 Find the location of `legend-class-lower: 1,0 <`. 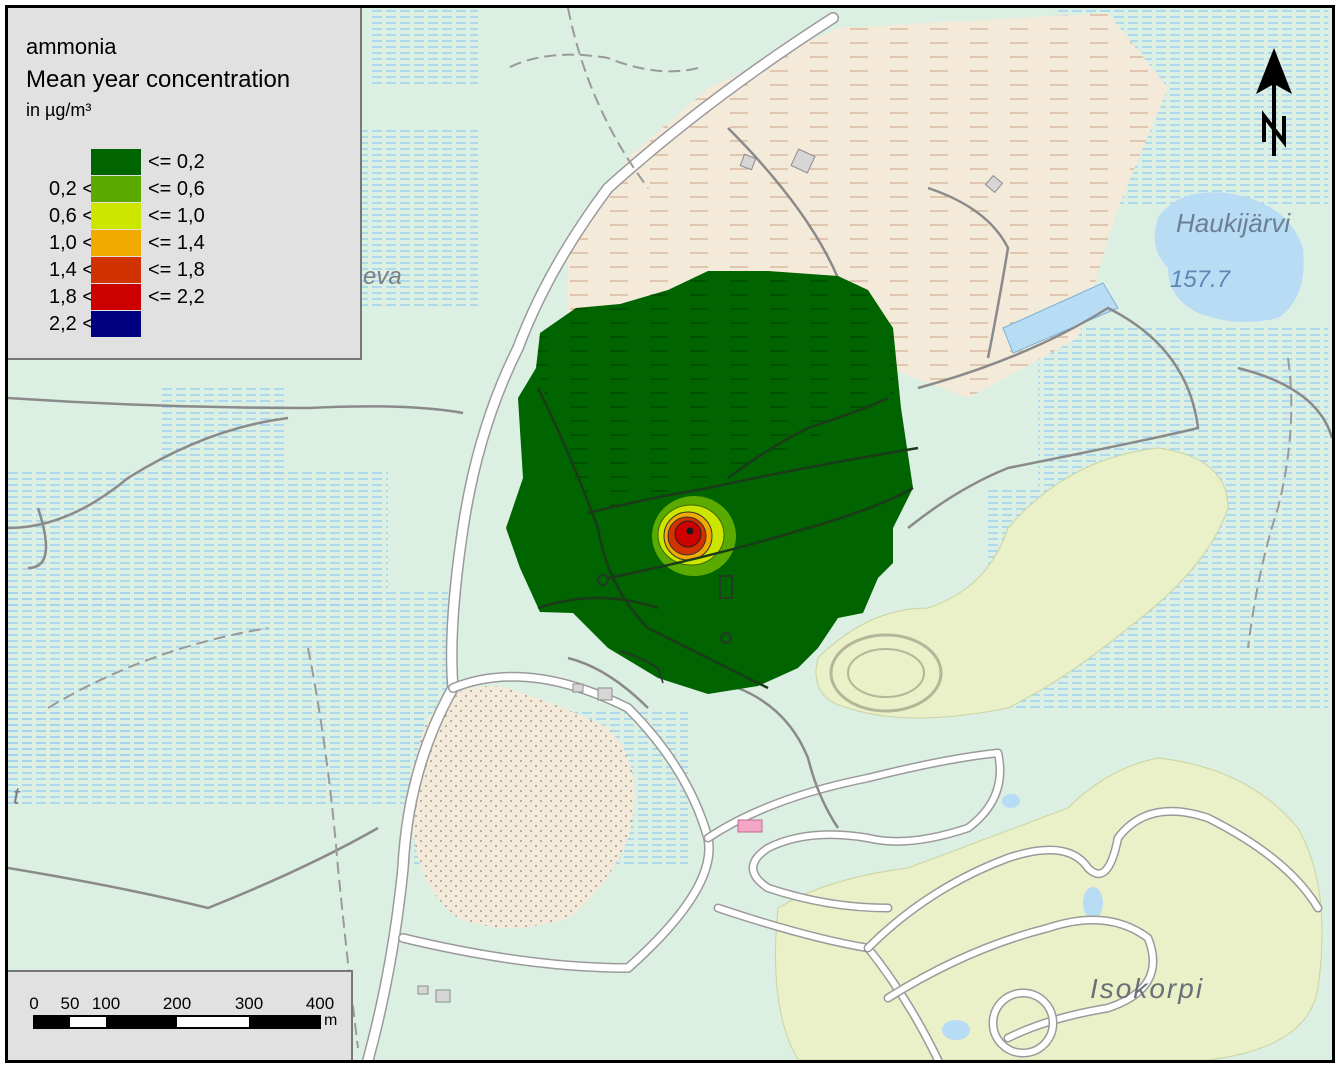

legend-class-lower: 1,0 < is located at coordinates (71, 243).